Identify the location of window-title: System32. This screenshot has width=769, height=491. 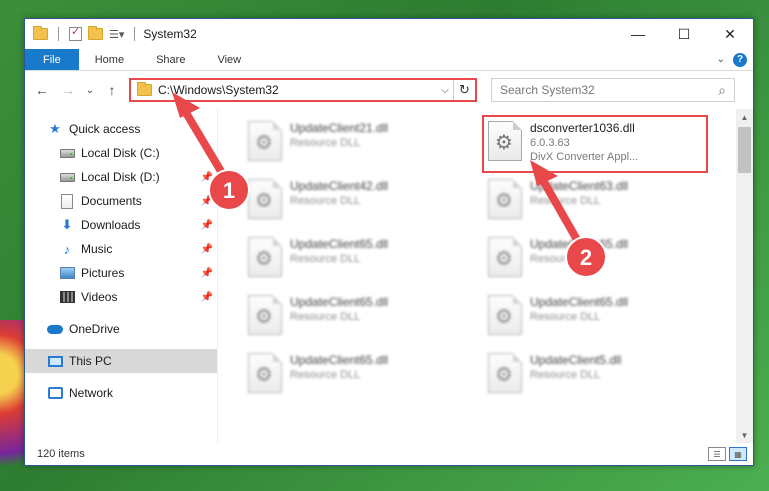
(170, 34).